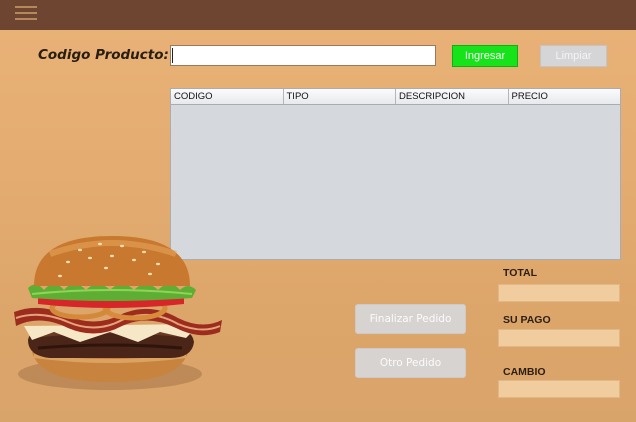 The image size is (636, 422). I want to click on supago-label: SU PAGO, so click(527, 320).